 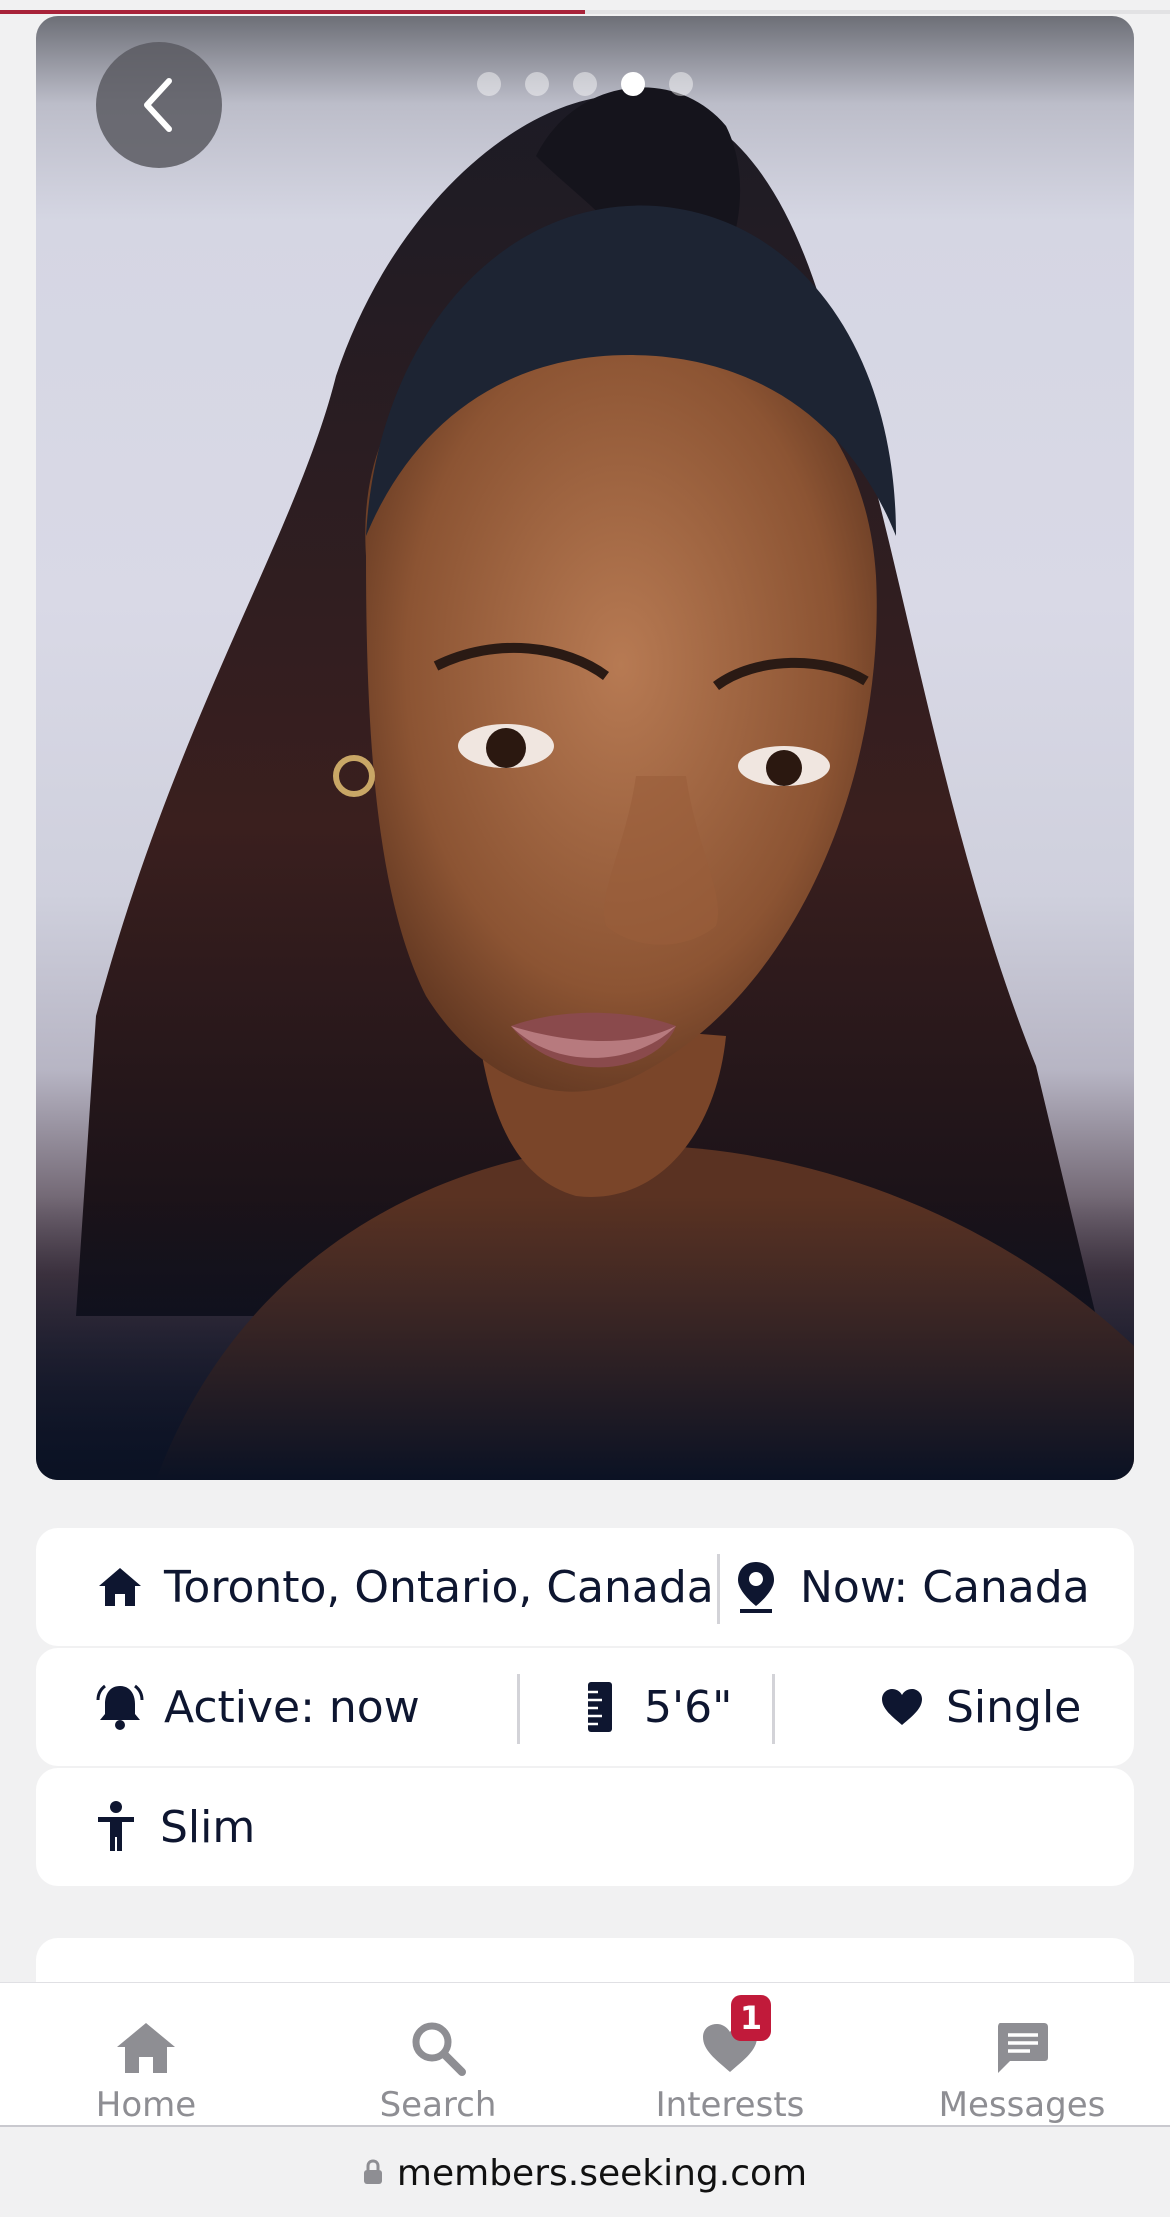 I want to click on body-card: Slim, so click(x=585, y=1827).